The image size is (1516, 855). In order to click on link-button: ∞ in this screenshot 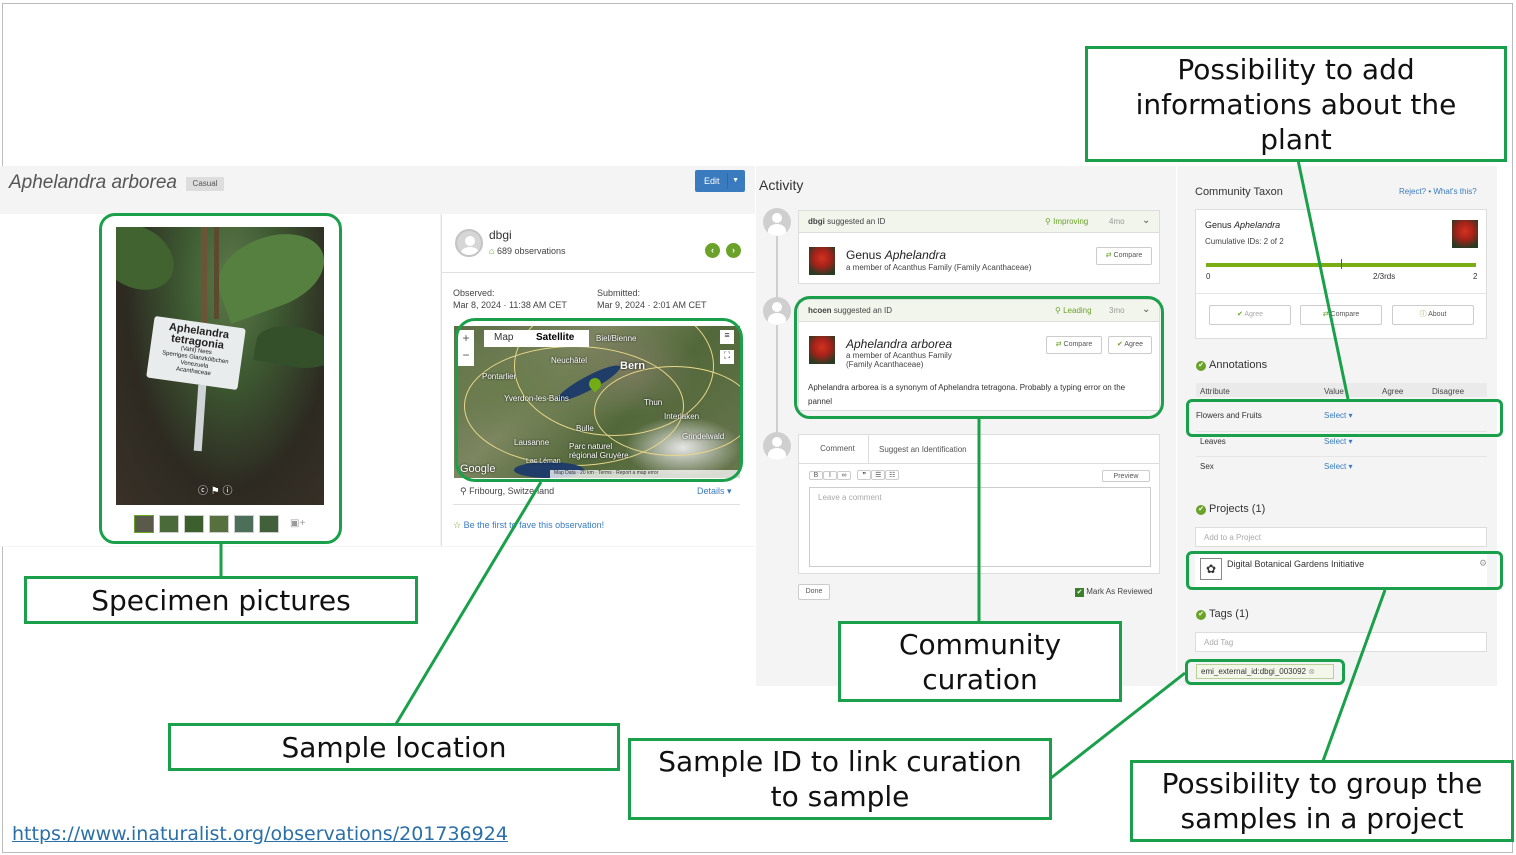, I will do `click(844, 475)`.